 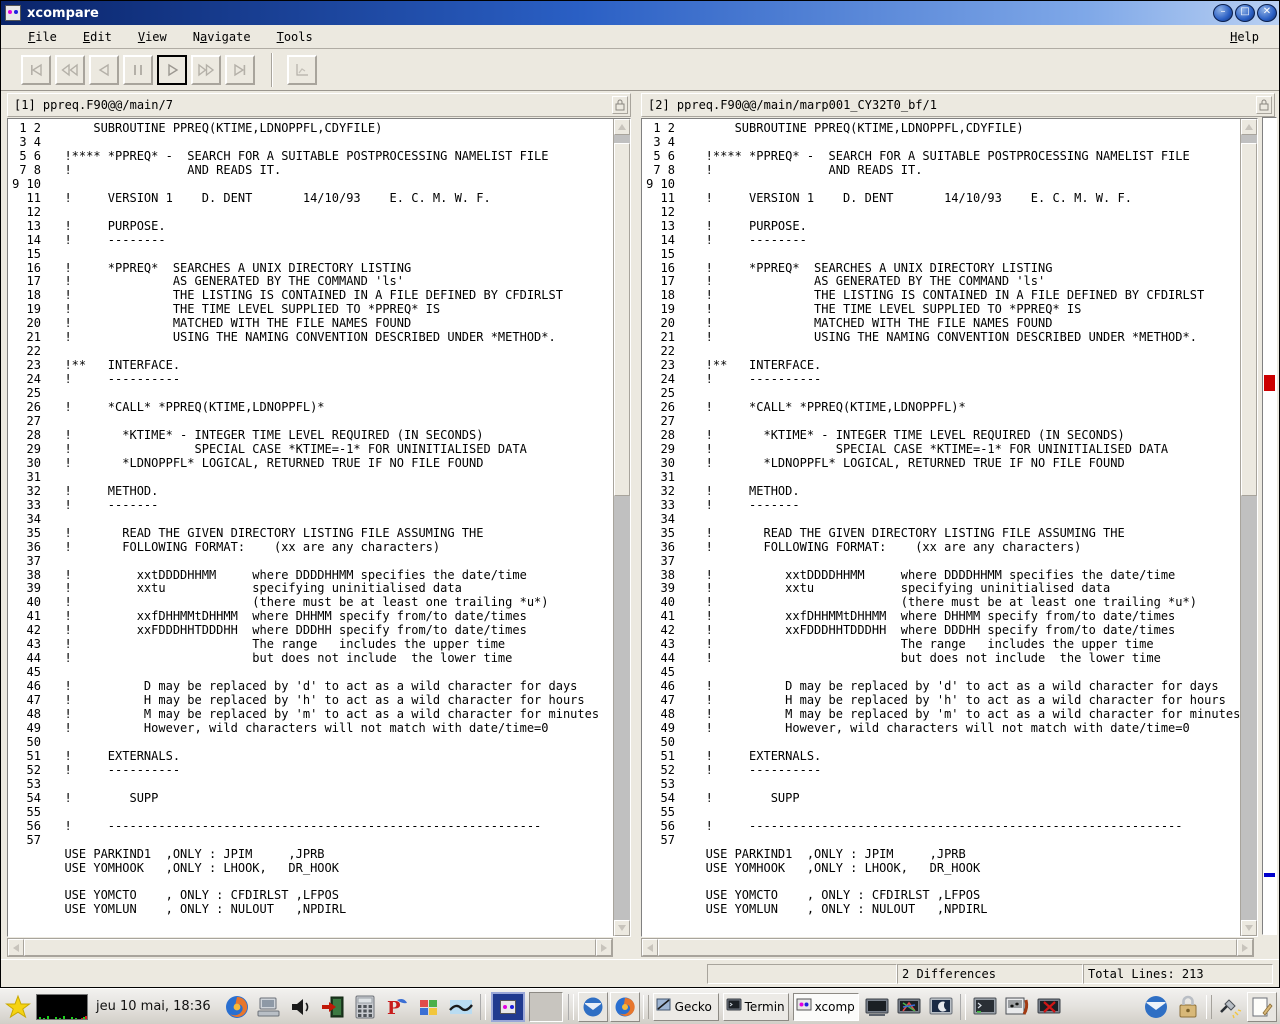 I want to click on menu-file: File, so click(x=42, y=37).